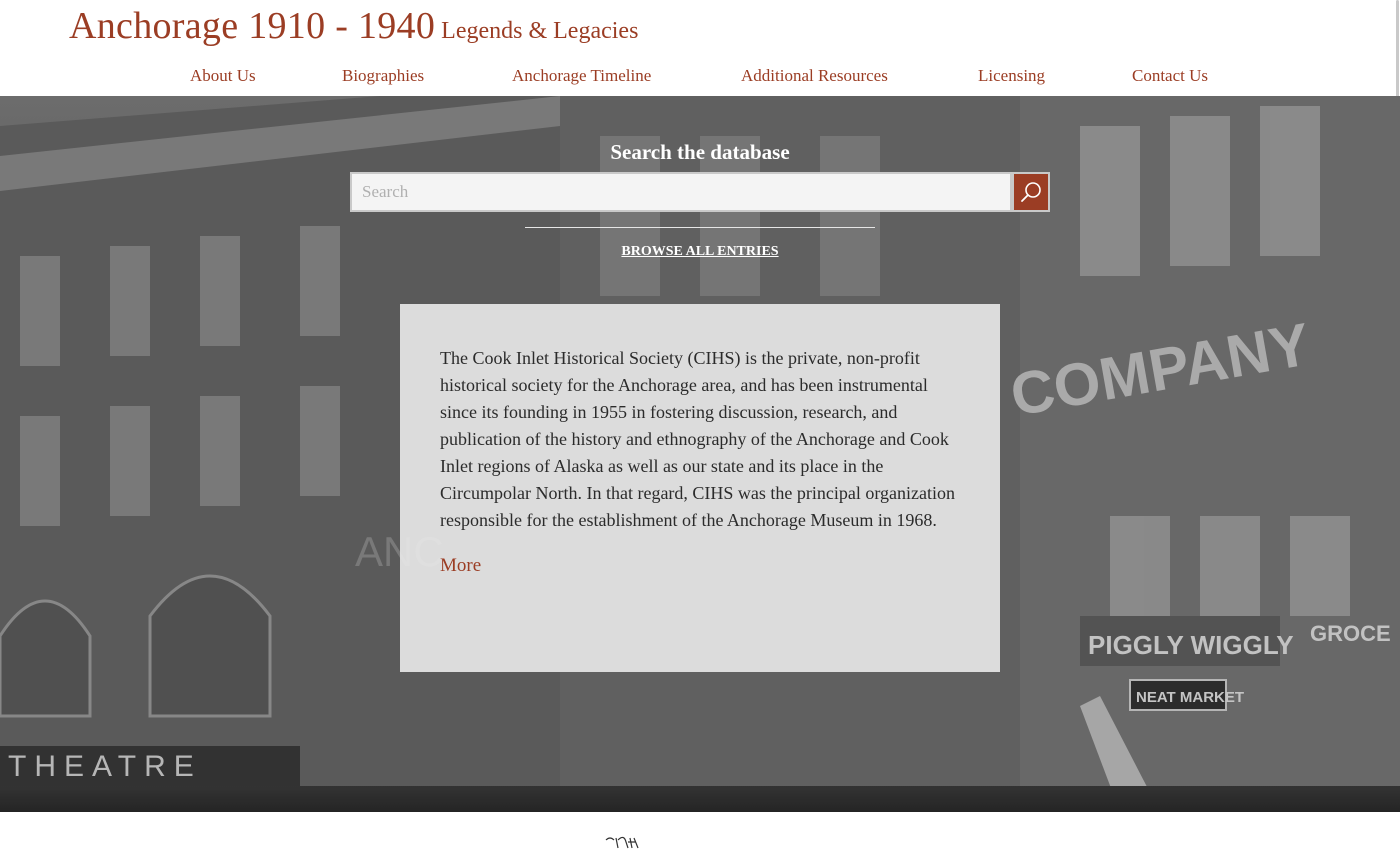  I want to click on search-icon, so click(1031, 192).